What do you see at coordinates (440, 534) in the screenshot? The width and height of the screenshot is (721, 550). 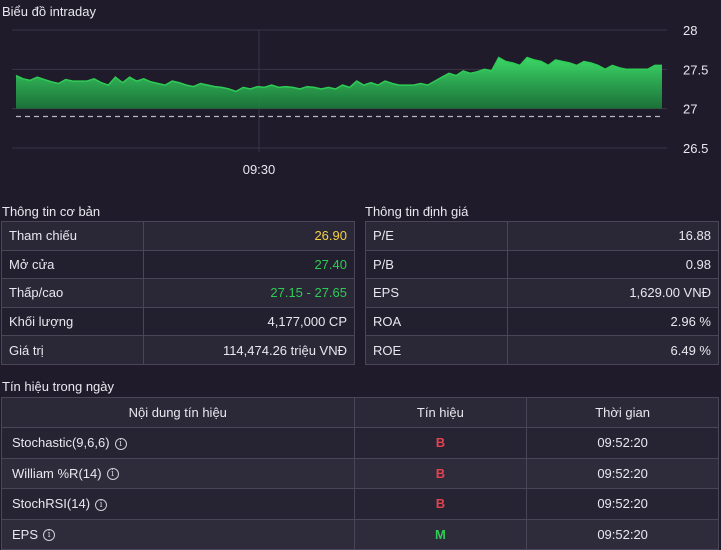 I see `signal-value: M` at bounding box center [440, 534].